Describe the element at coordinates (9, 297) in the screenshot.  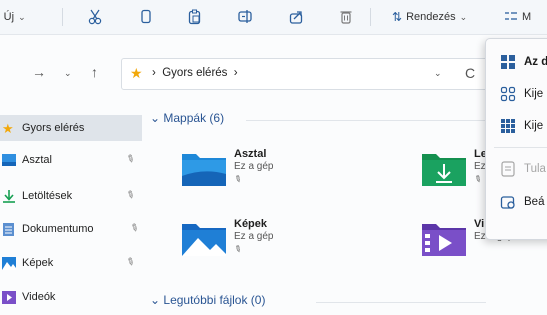
I see `videos-icon` at that location.